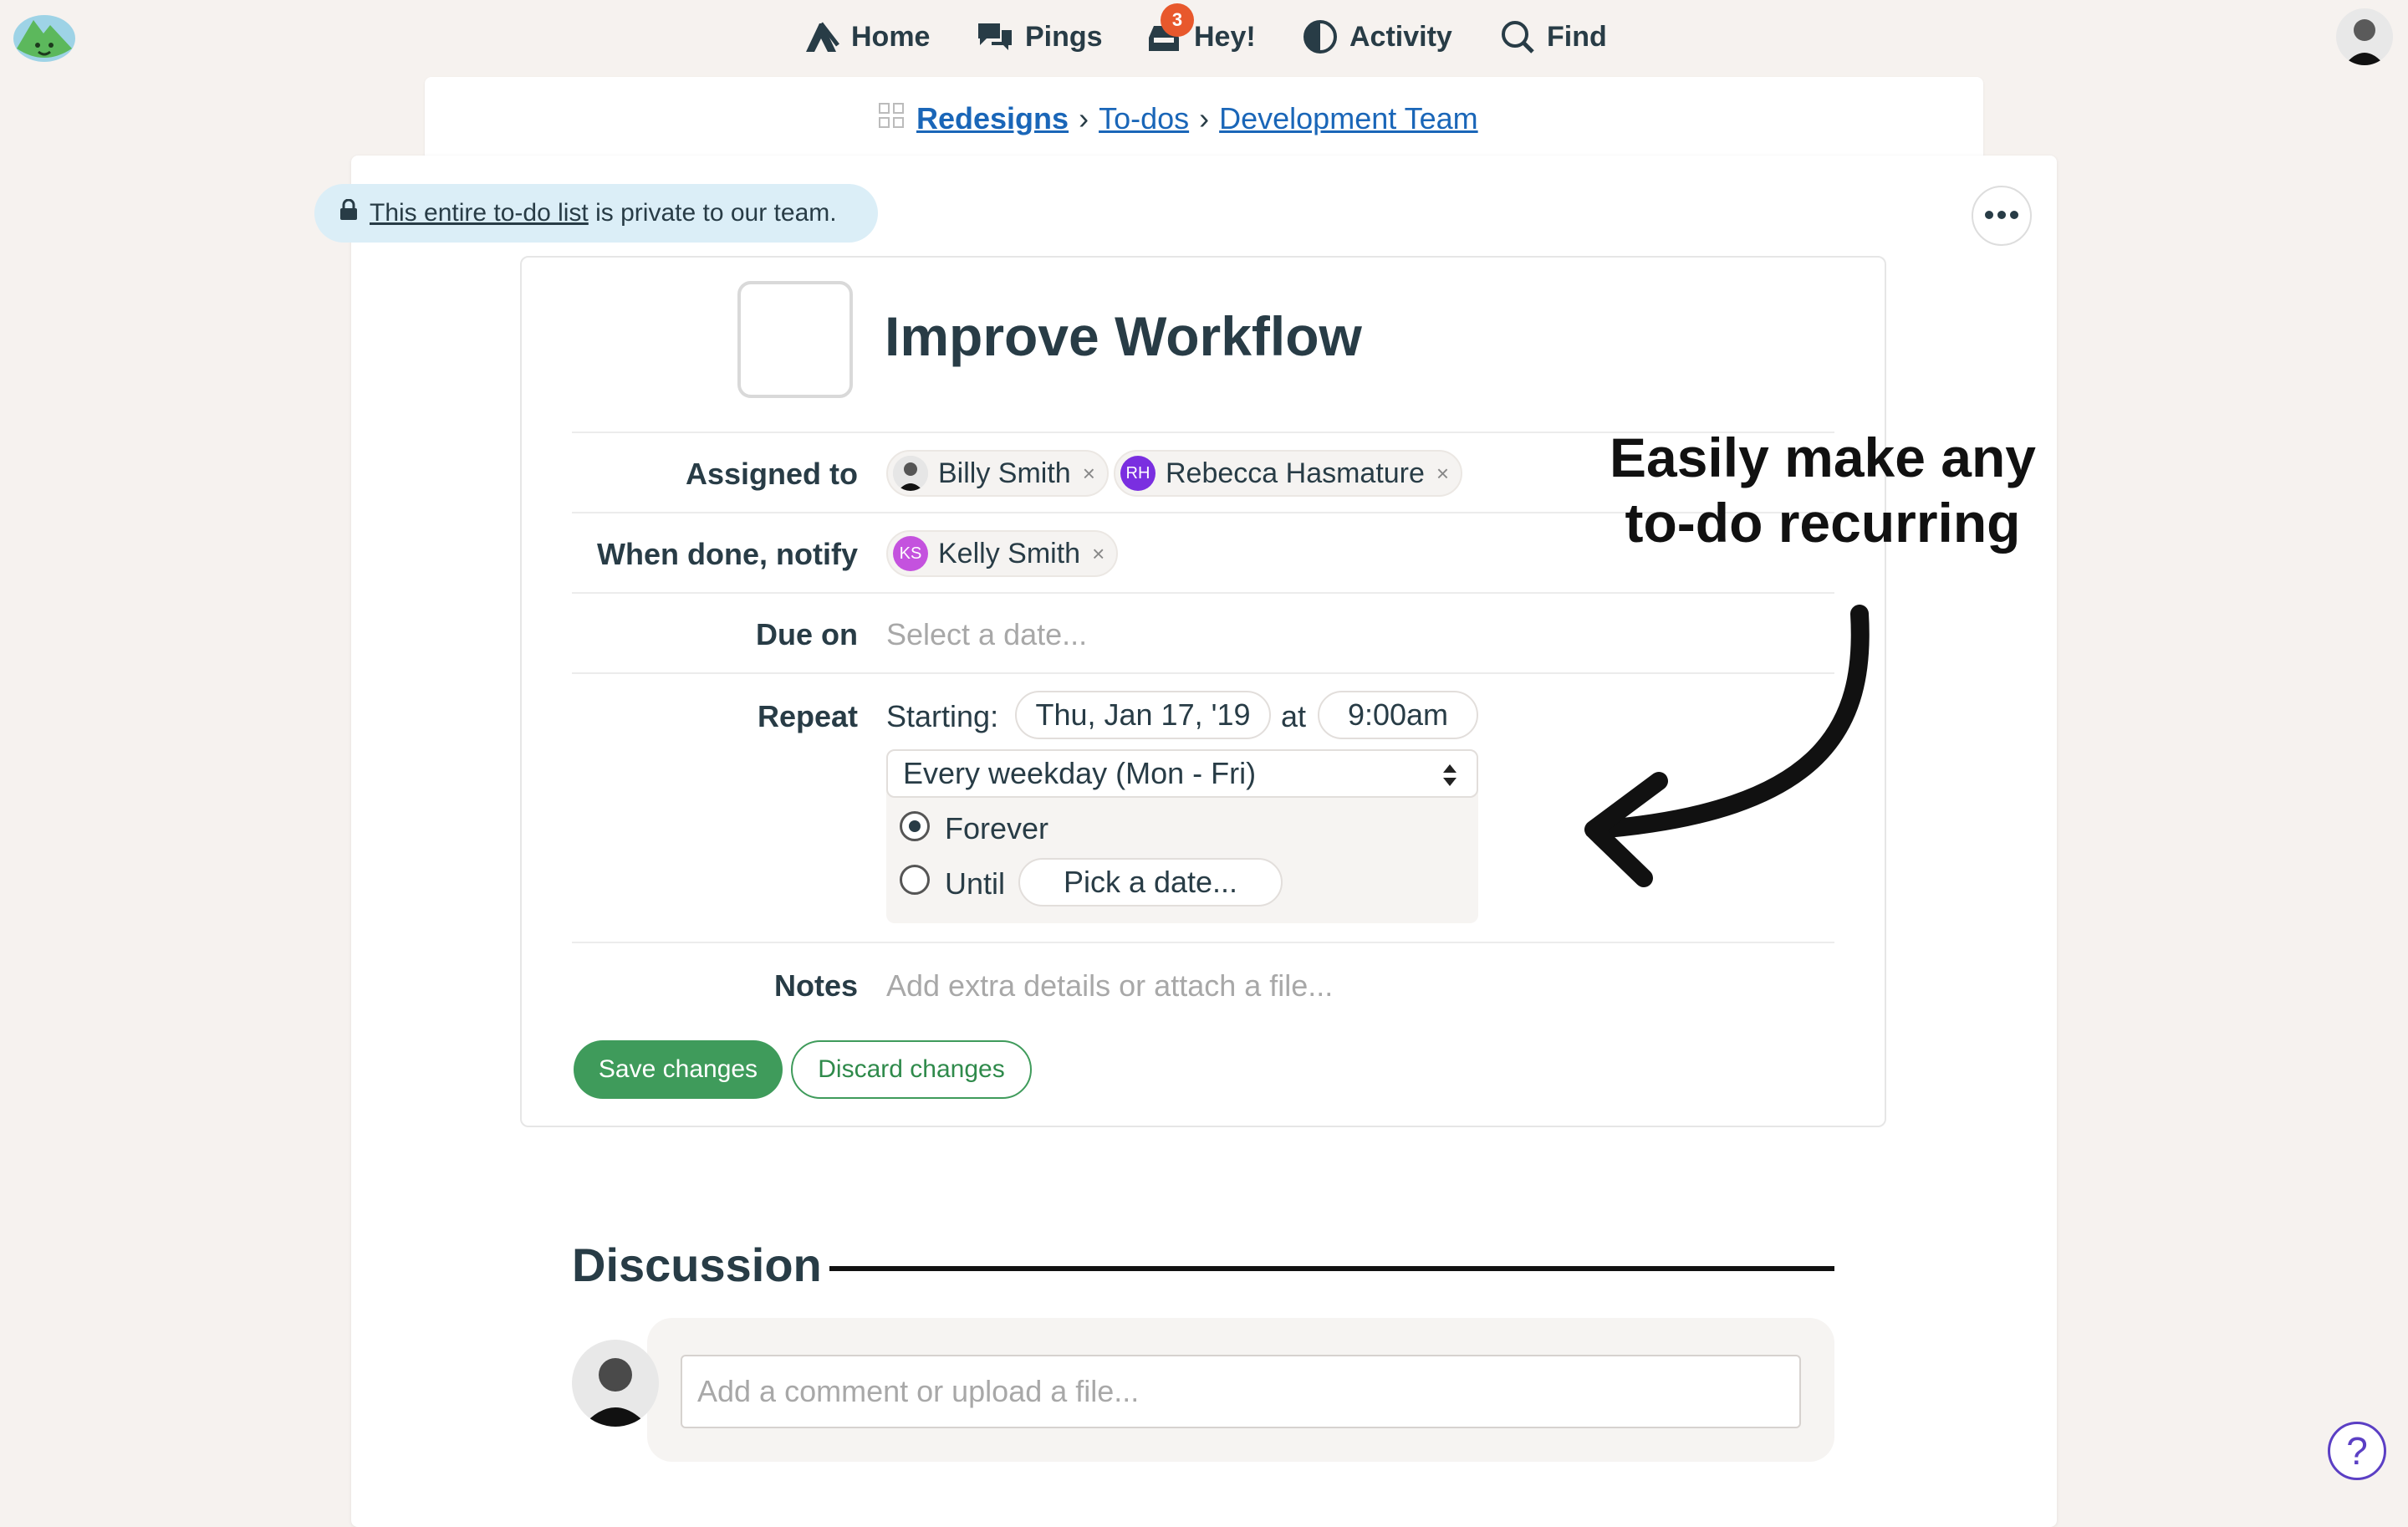 Image resolution: width=2408 pixels, height=1527 pixels. I want to click on home-tent-icon, so click(821, 37).